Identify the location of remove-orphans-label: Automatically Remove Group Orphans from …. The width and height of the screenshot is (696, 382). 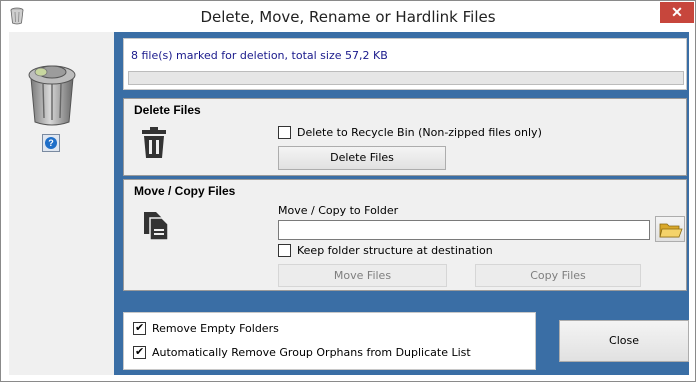
(311, 352).